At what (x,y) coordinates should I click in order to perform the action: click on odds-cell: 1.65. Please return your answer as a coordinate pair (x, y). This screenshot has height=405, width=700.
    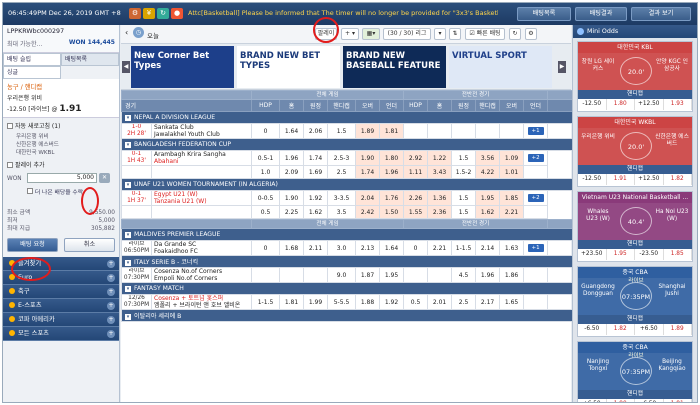
    Looking at the image, I should click on (512, 302).